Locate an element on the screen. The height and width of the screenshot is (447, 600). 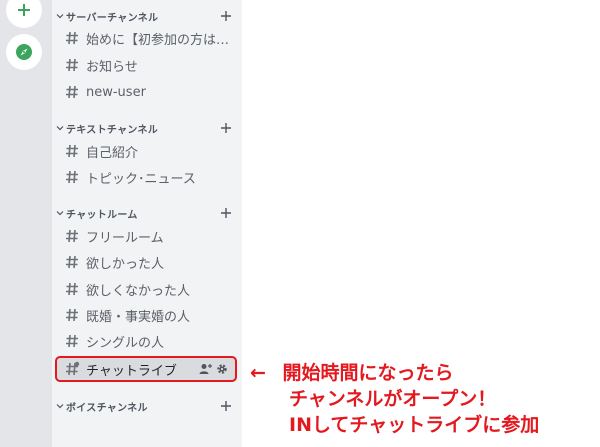
channel-item: 欲しかった人 is located at coordinates (146, 262).